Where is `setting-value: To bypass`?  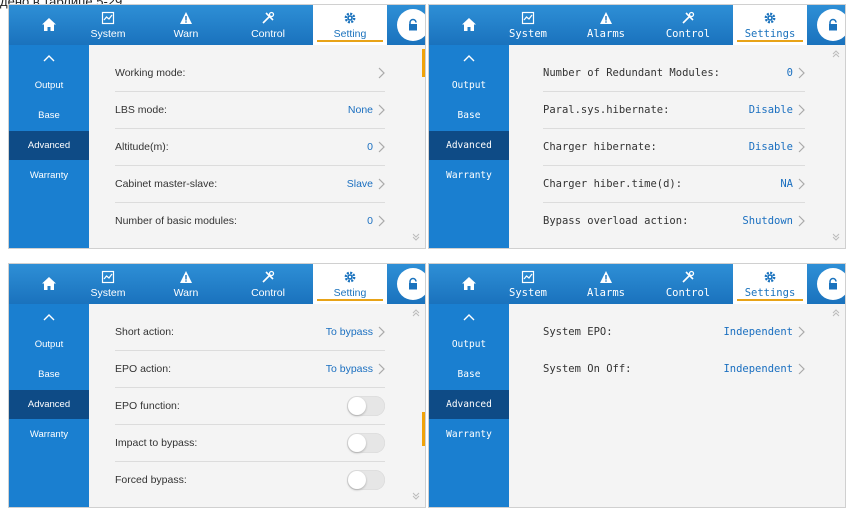
setting-value: To bypass is located at coordinates (349, 368).